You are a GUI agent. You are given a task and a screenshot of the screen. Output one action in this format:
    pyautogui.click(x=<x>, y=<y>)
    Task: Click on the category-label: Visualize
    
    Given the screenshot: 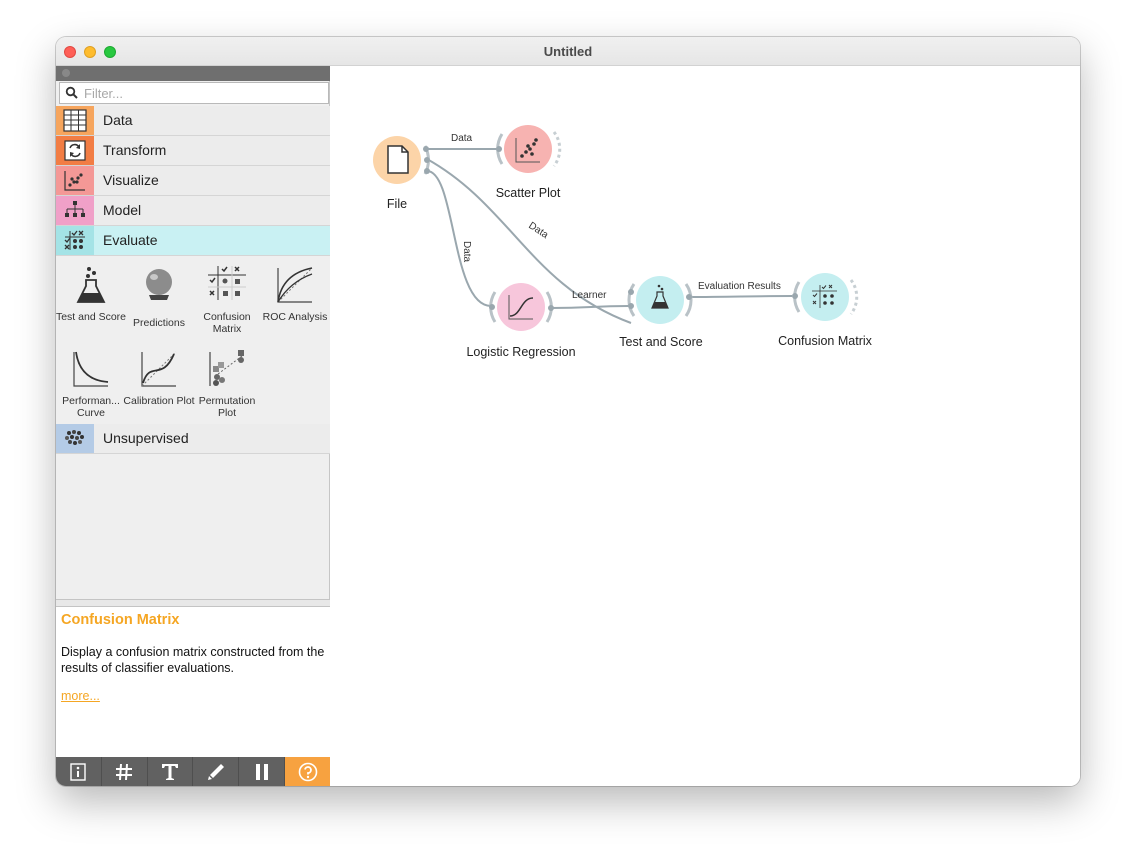 What is the action you would take?
    pyautogui.click(x=131, y=180)
    